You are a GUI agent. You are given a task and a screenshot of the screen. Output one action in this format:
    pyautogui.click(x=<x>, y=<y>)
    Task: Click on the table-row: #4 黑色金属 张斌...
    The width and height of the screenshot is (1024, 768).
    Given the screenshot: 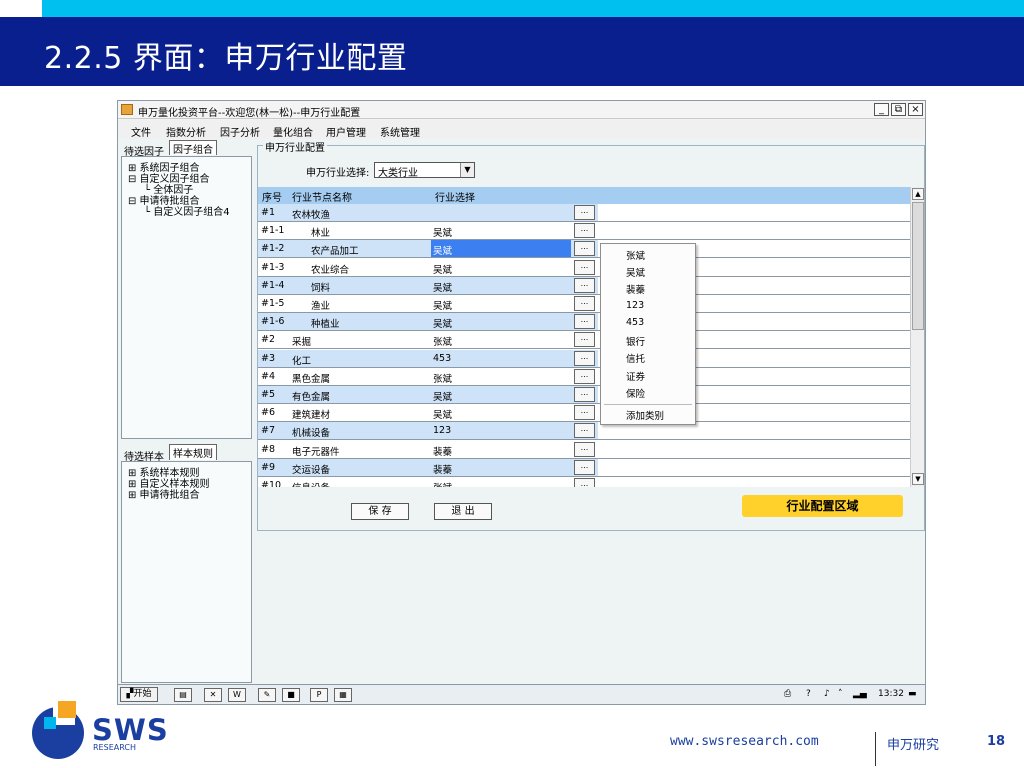 What is the action you would take?
    pyautogui.click(x=584, y=376)
    